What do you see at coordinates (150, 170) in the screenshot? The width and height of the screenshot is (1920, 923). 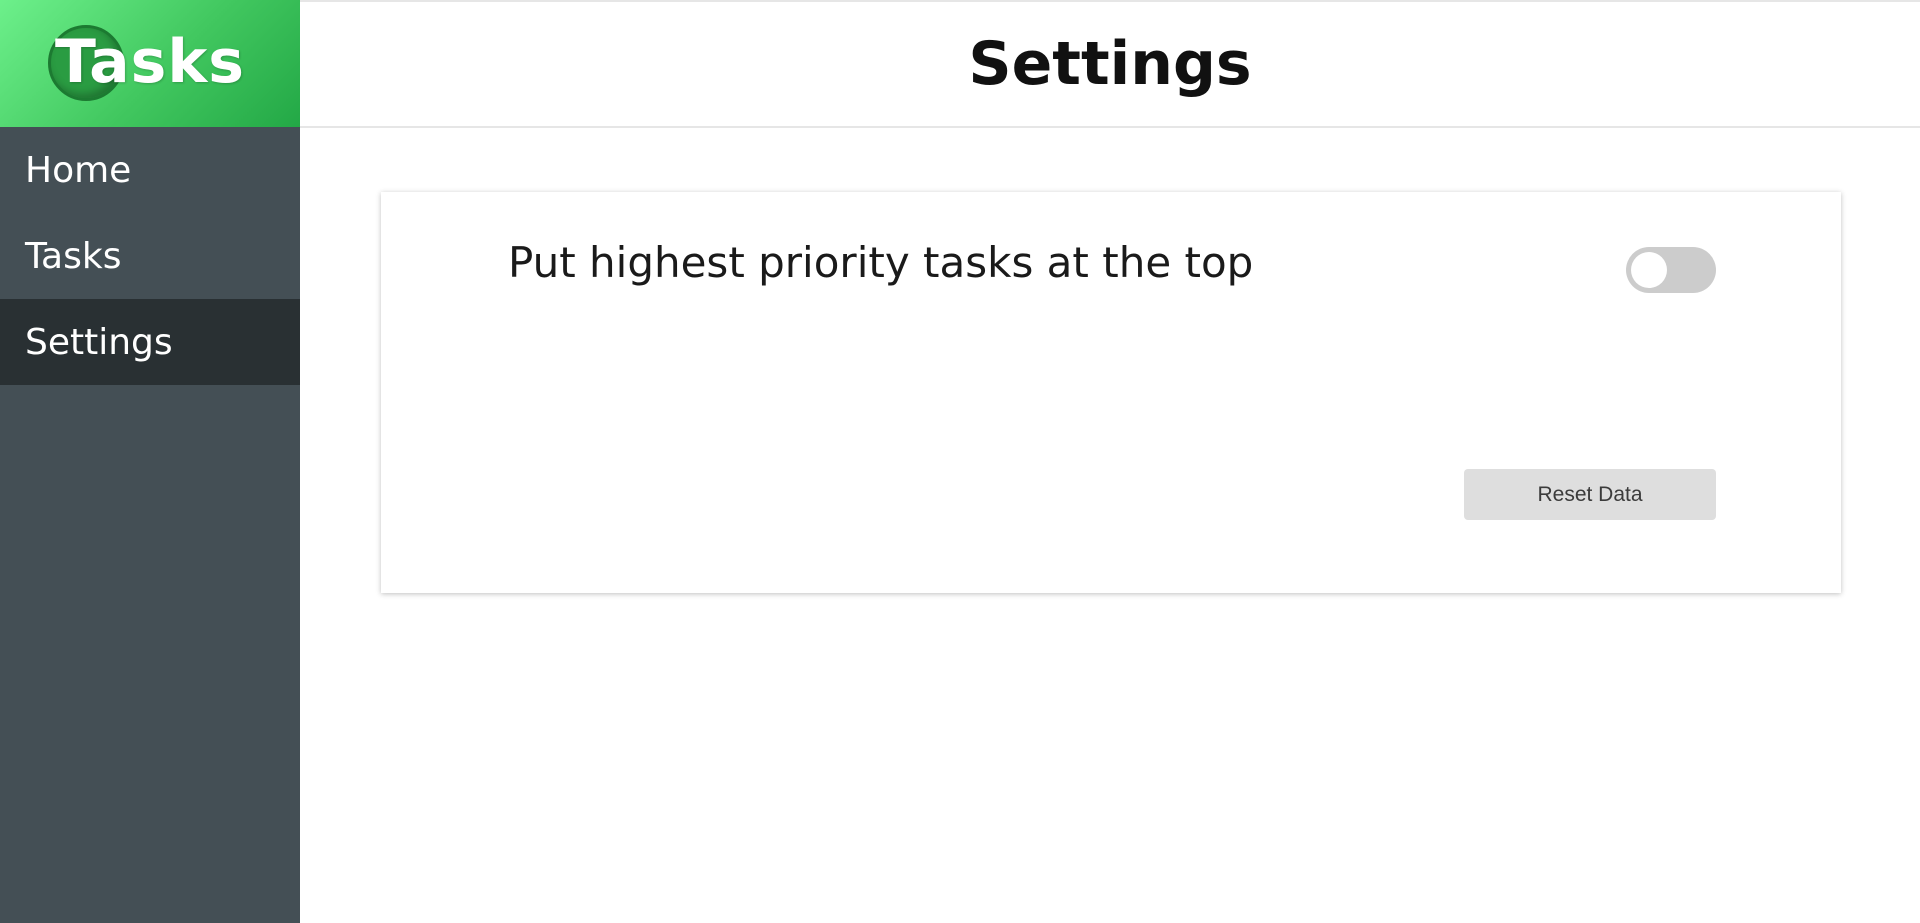 I see `sidebar-item-home: Home` at bounding box center [150, 170].